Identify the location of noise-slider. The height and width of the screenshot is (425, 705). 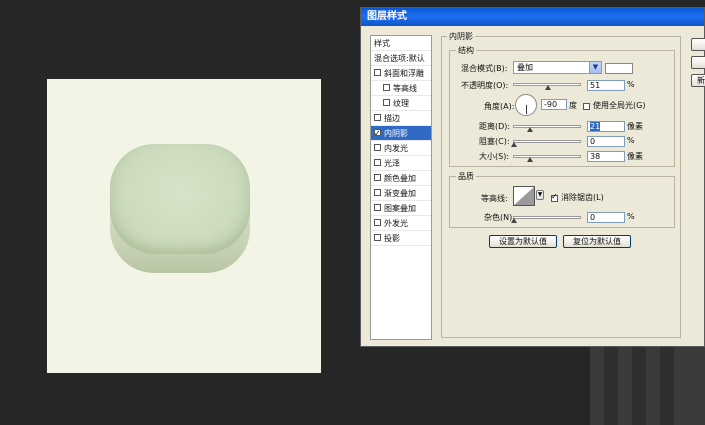
(547, 217).